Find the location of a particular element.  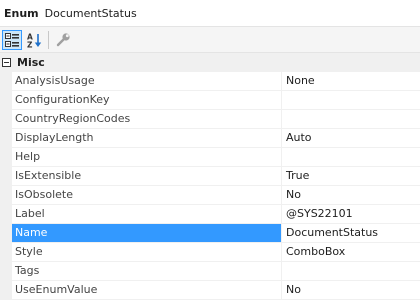

property-row: DisplayLength Auto is located at coordinates (210, 138).